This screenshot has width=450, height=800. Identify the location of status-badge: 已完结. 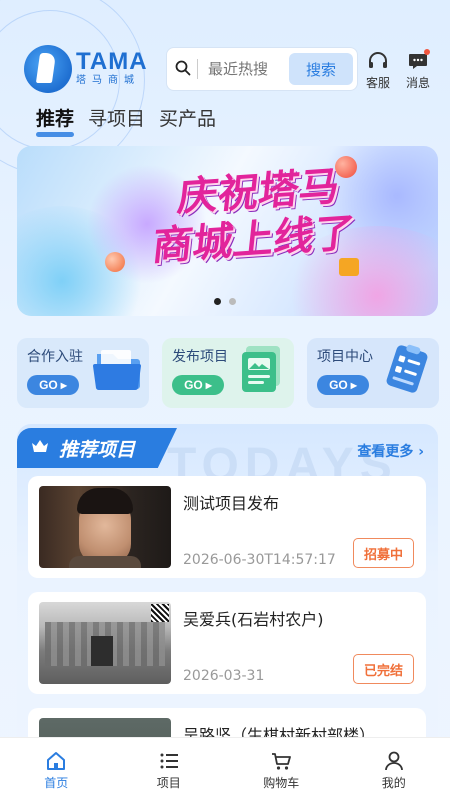
(383, 669).